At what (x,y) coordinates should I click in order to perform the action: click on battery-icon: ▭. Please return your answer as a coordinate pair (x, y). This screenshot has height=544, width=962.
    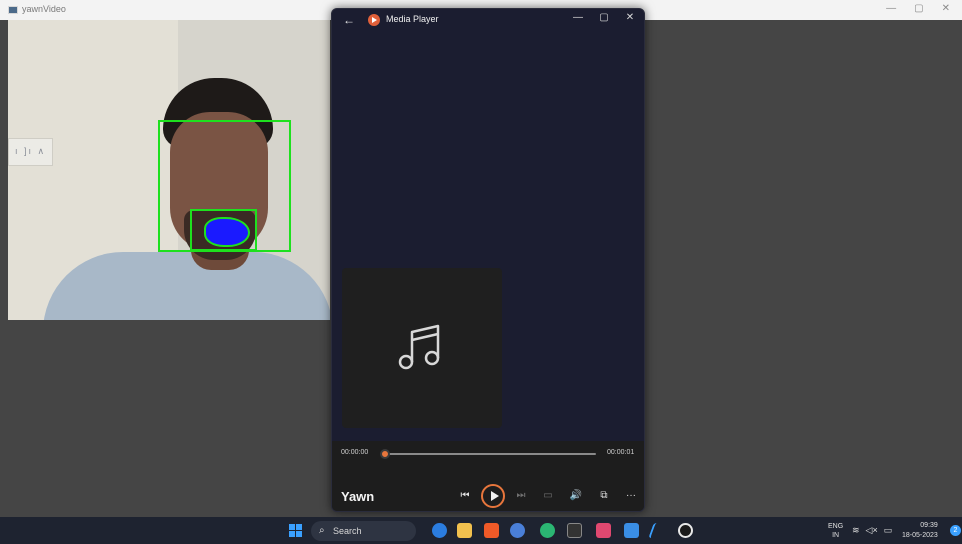
    Looking at the image, I should click on (888, 530).